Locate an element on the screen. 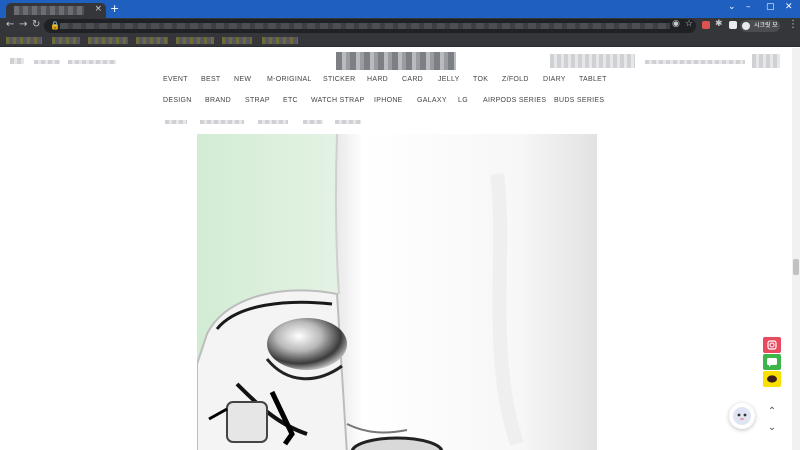  star-icon: ☆ is located at coordinates (689, 24).